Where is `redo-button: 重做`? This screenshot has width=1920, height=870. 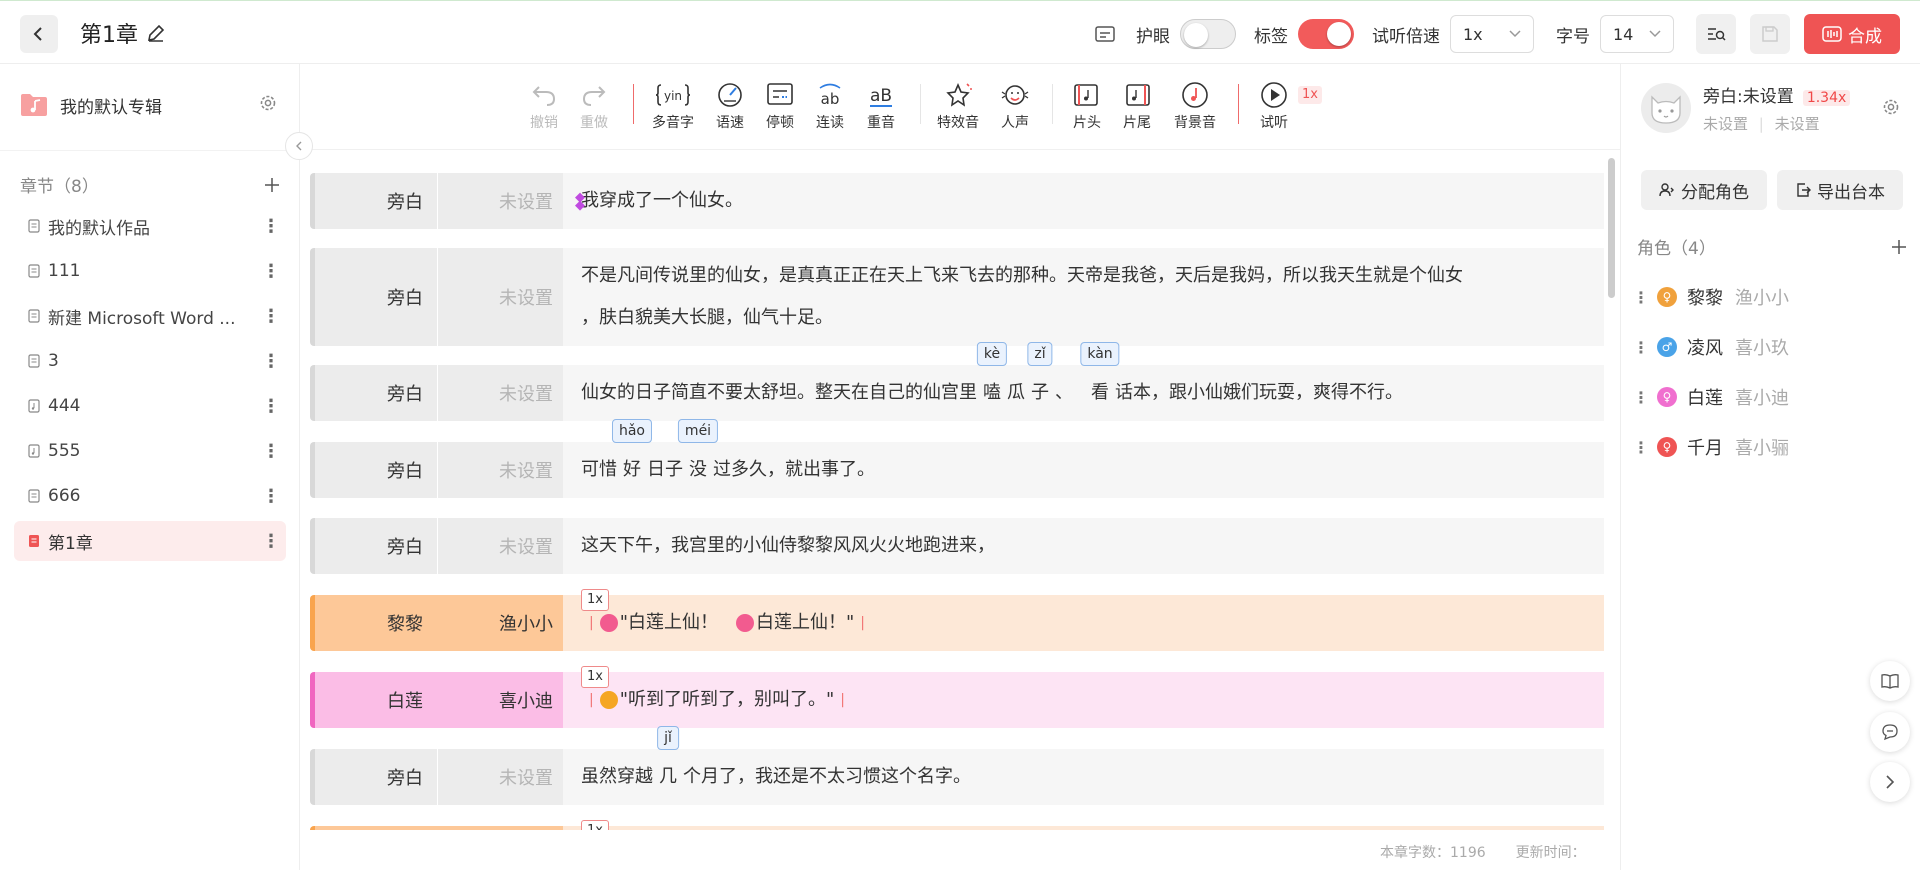 redo-button: 重做 is located at coordinates (594, 105).